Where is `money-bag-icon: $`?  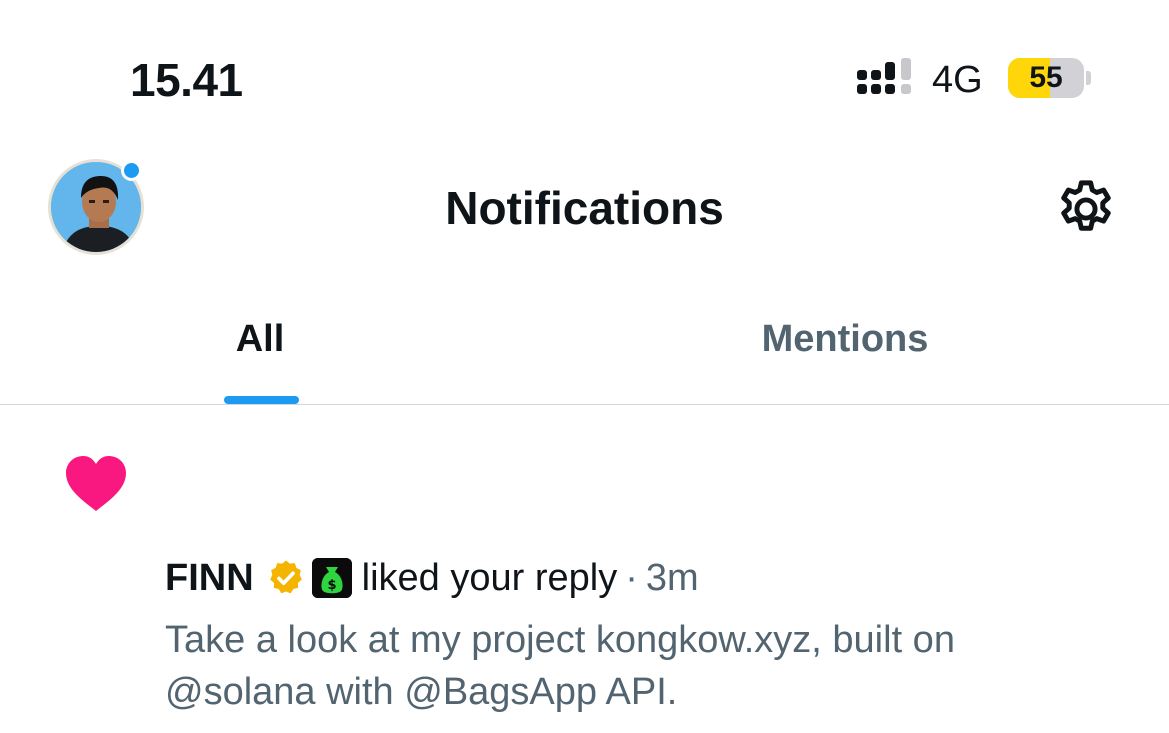 money-bag-icon: $ is located at coordinates (331, 578).